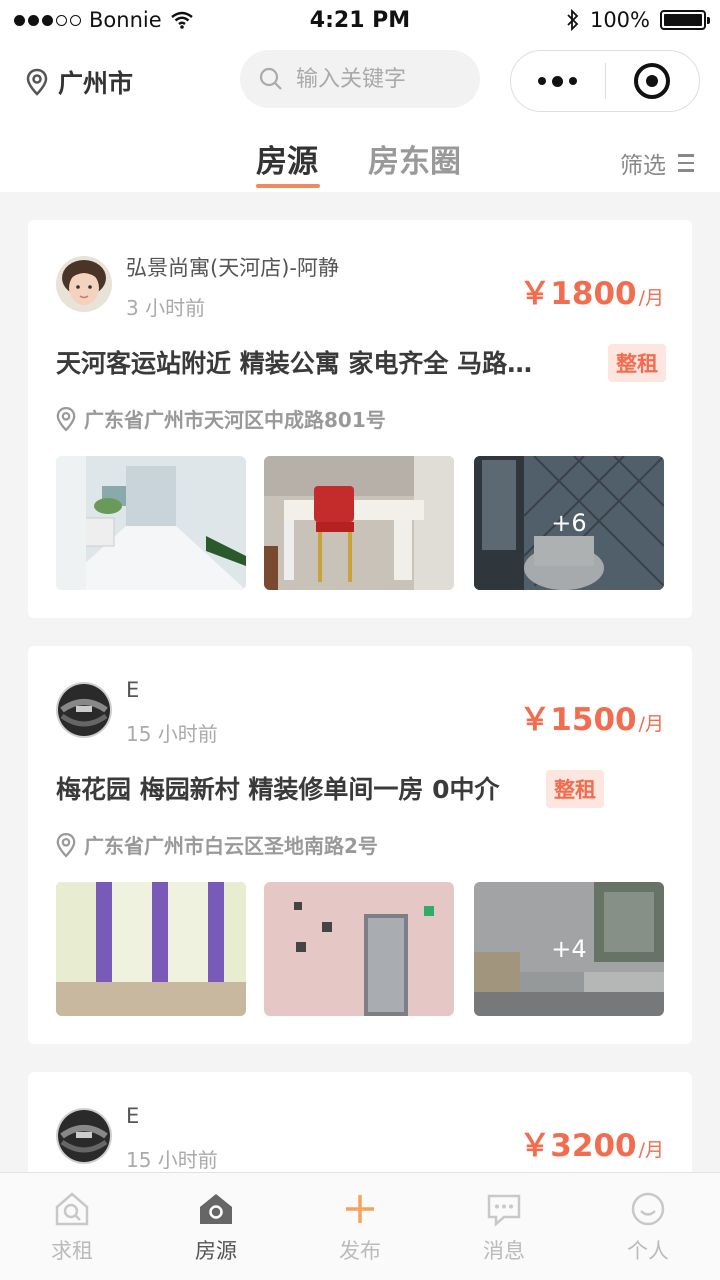 This screenshot has height=1280, width=720. I want to click on tab-listings-nav: 房源, so click(216, 1226).